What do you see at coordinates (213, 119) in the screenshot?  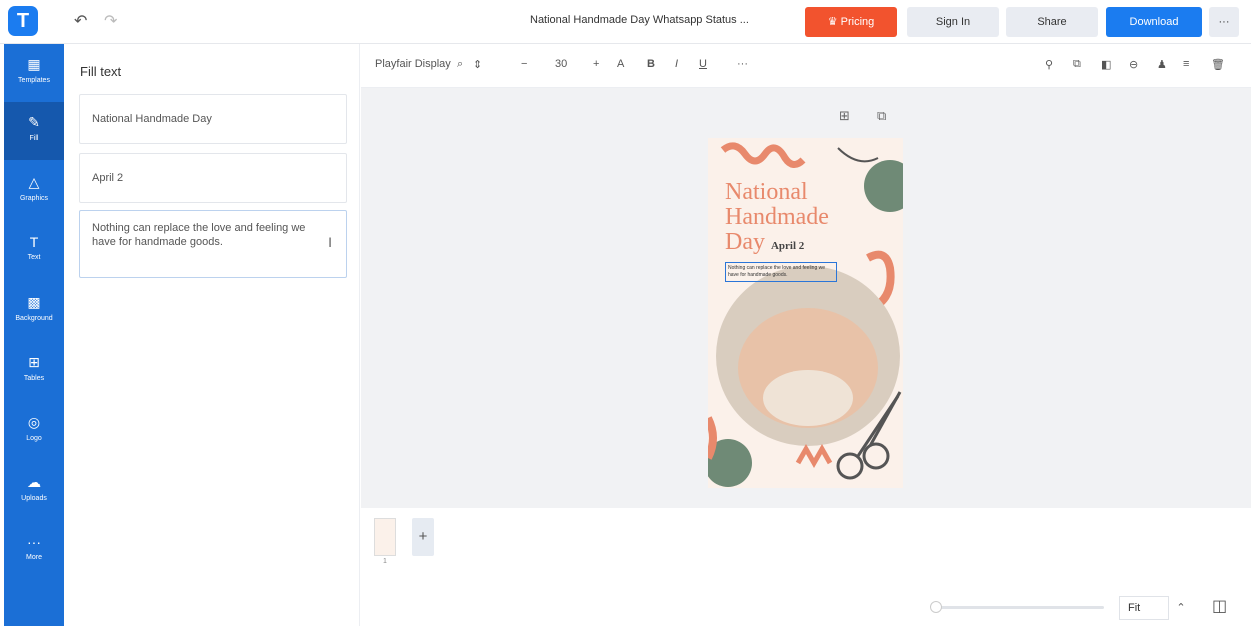 I see `text-field-title: National Handmade Day` at bounding box center [213, 119].